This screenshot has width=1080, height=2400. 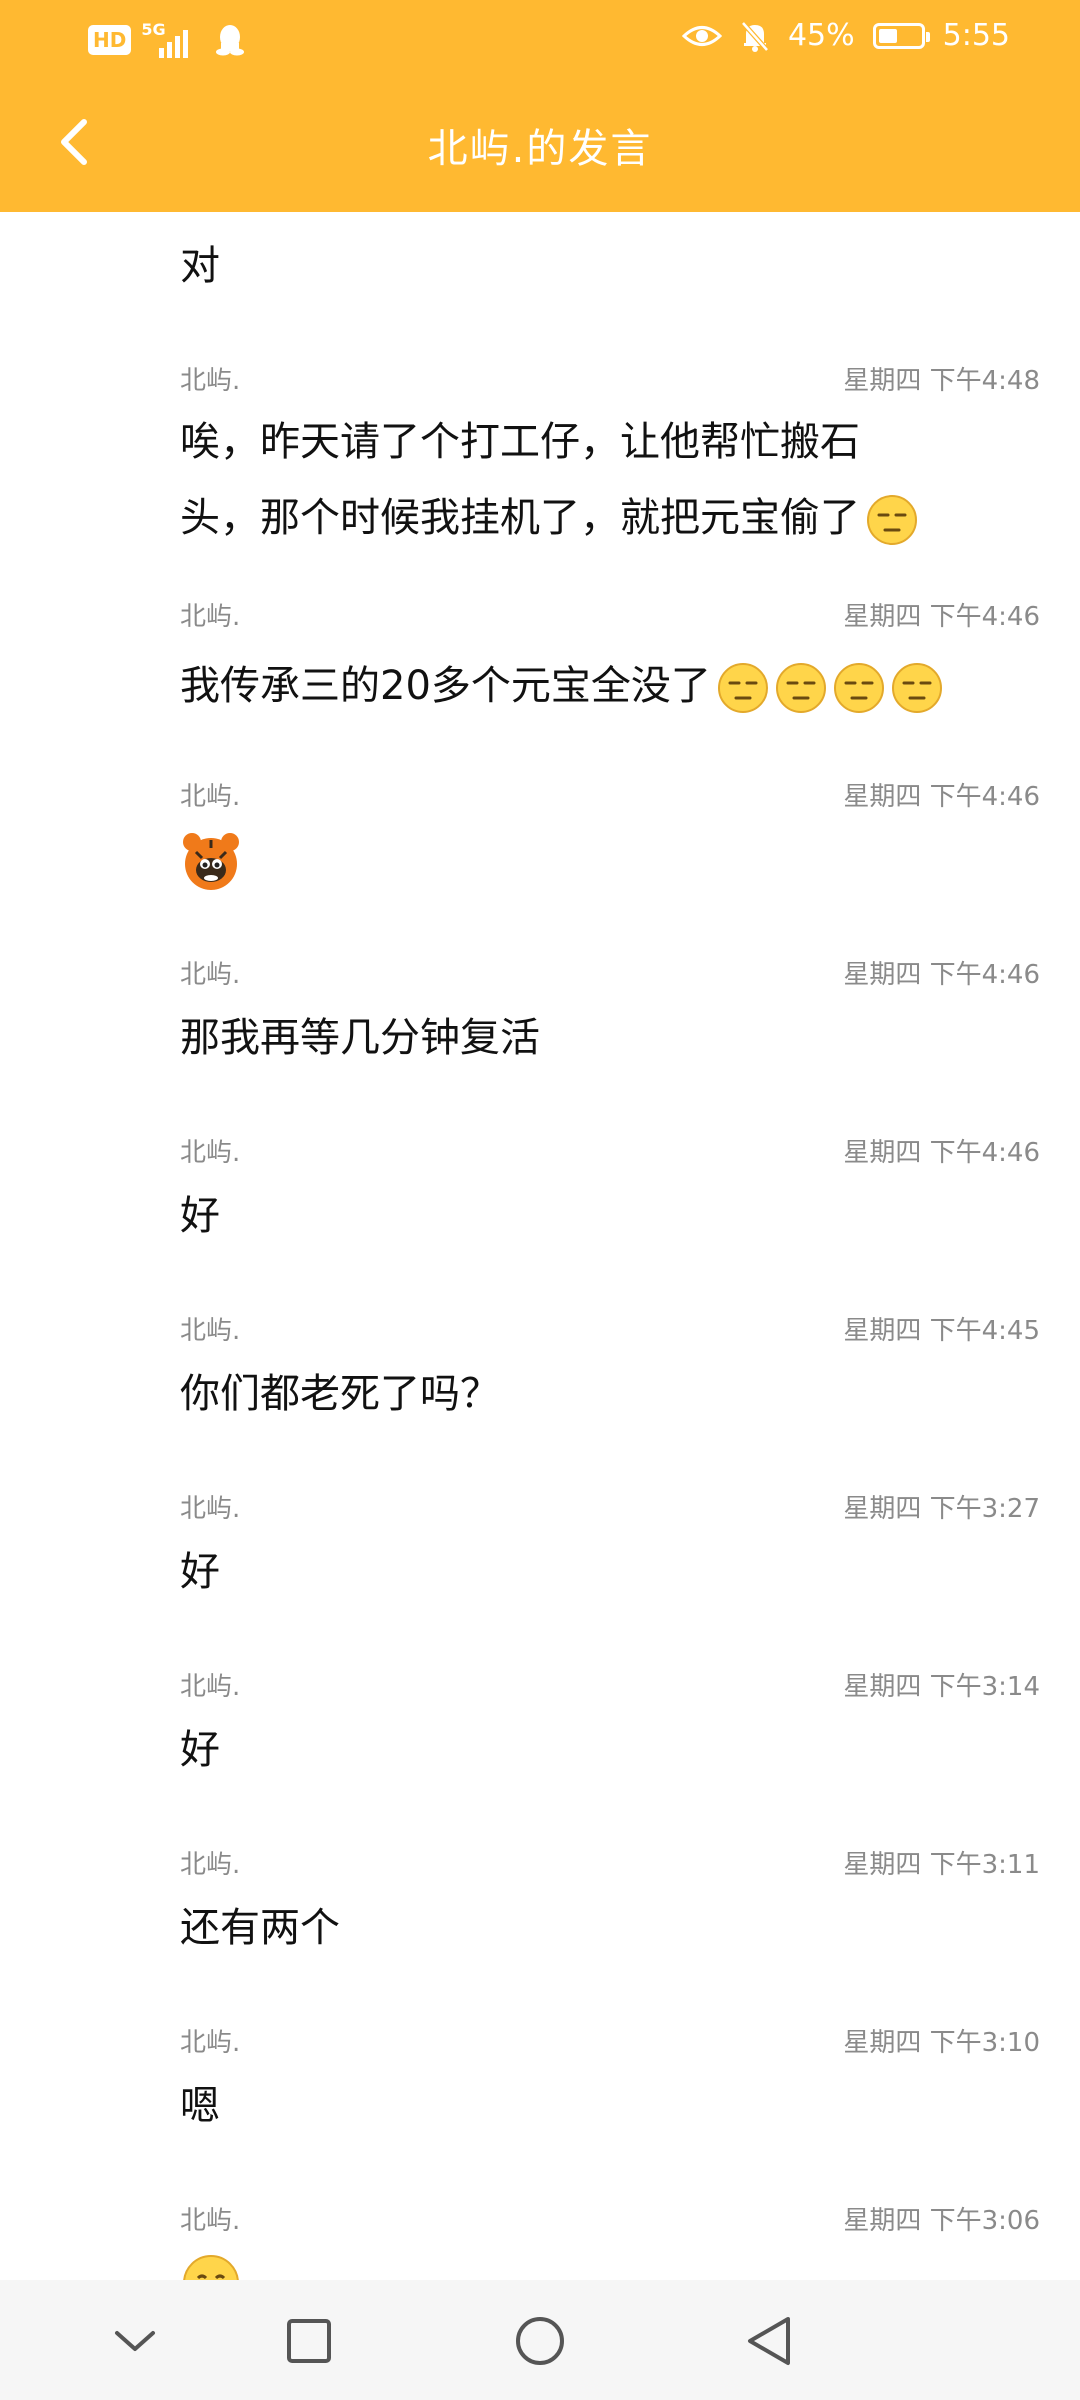 I want to click on message-meta: 北屿. 星期四 下午3:14, so click(x=610, y=1686).